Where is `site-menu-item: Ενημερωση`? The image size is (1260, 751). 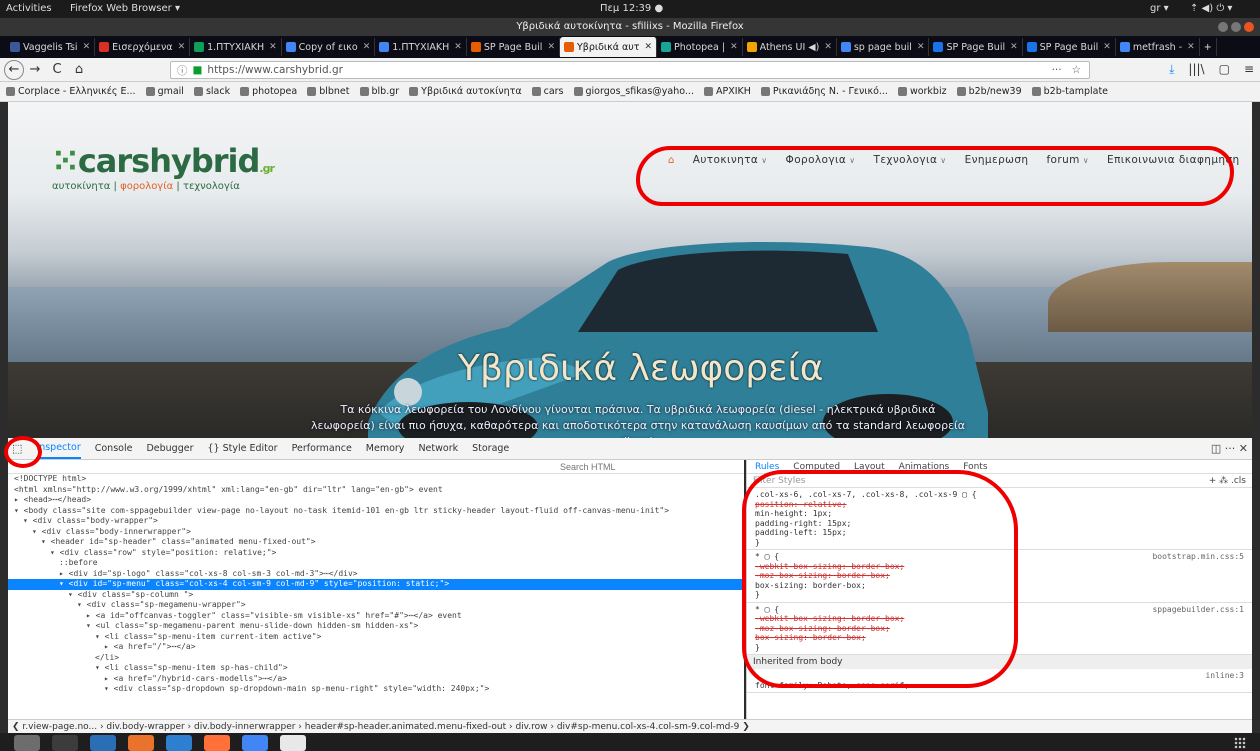 site-menu-item: Ενημερωση is located at coordinates (997, 160).